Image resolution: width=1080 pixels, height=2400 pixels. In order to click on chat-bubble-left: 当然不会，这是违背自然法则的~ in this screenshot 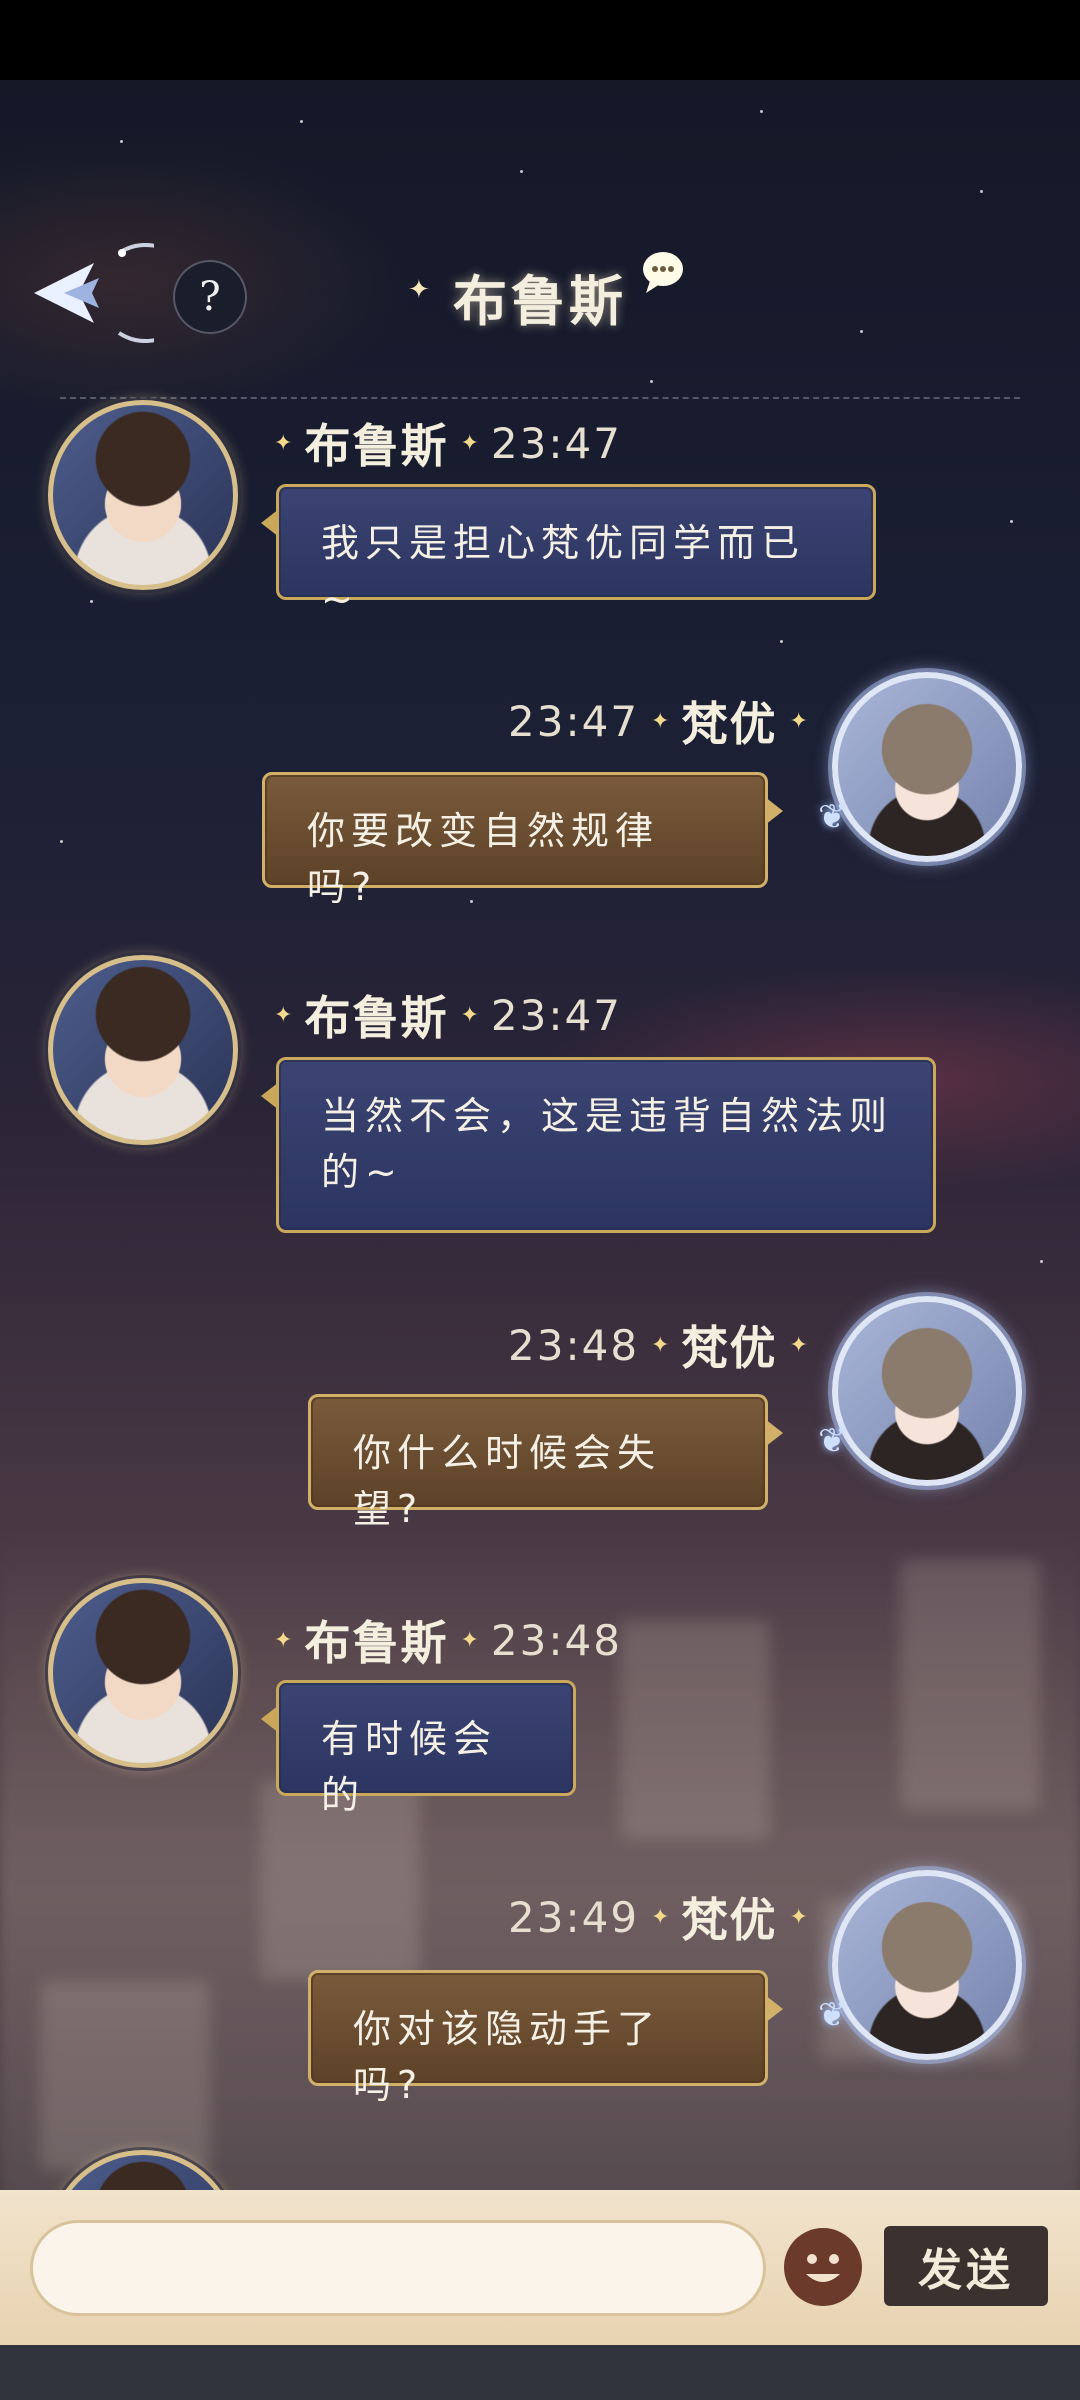, I will do `click(598, 1145)`.